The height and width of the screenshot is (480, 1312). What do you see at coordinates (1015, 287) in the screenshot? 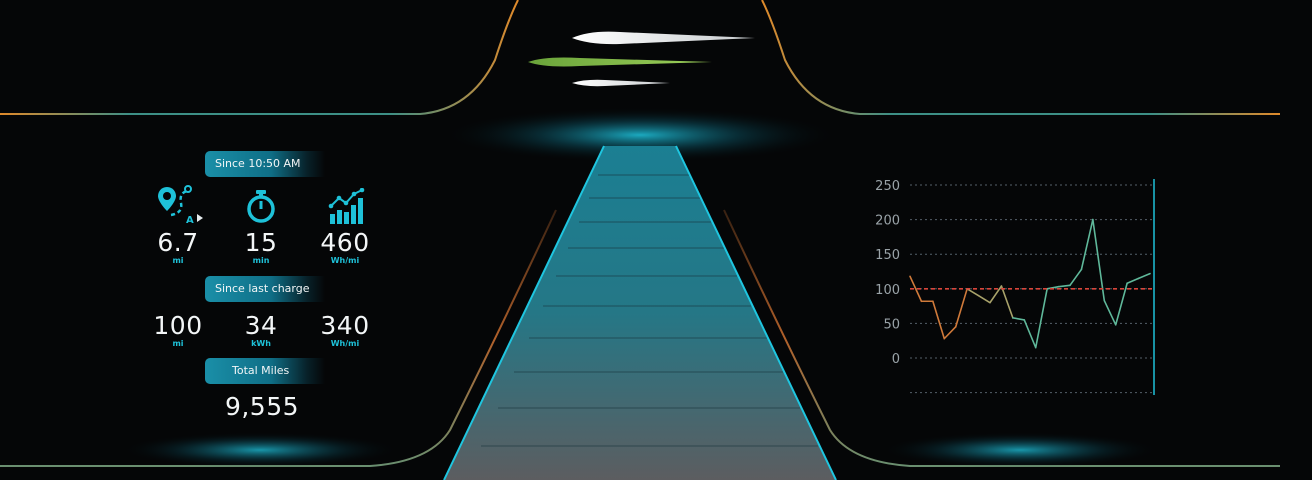
I see `efficiency-line-chart: 250 200 150 100 50 0` at bounding box center [1015, 287].